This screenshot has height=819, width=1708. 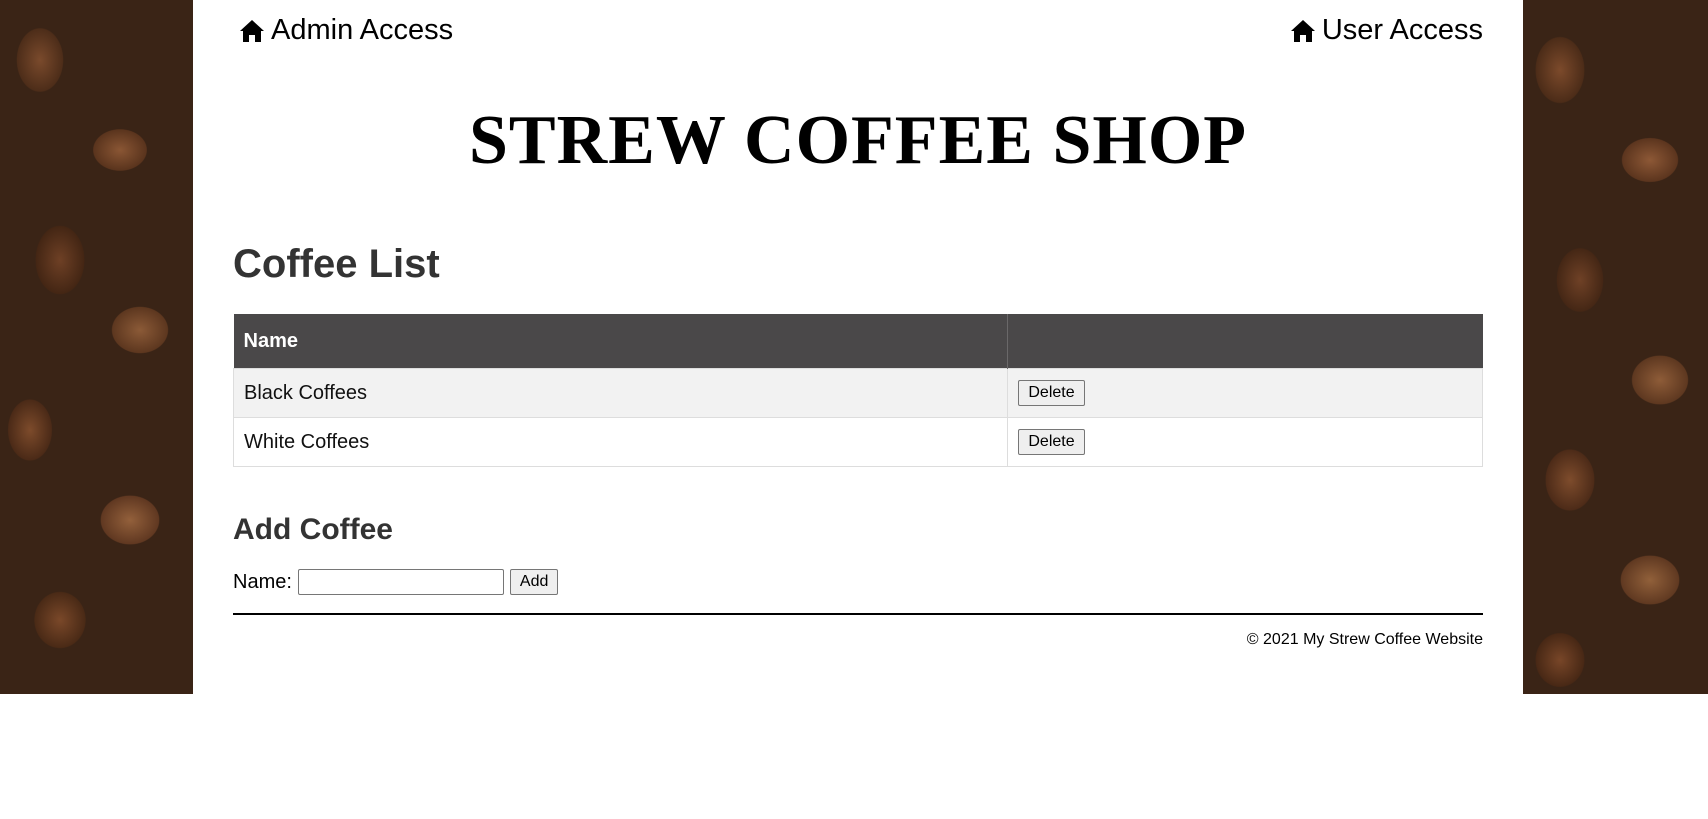 What do you see at coordinates (1245, 341) in the screenshot?
I see `column-header-actions` at bounding box center [1245, 341].